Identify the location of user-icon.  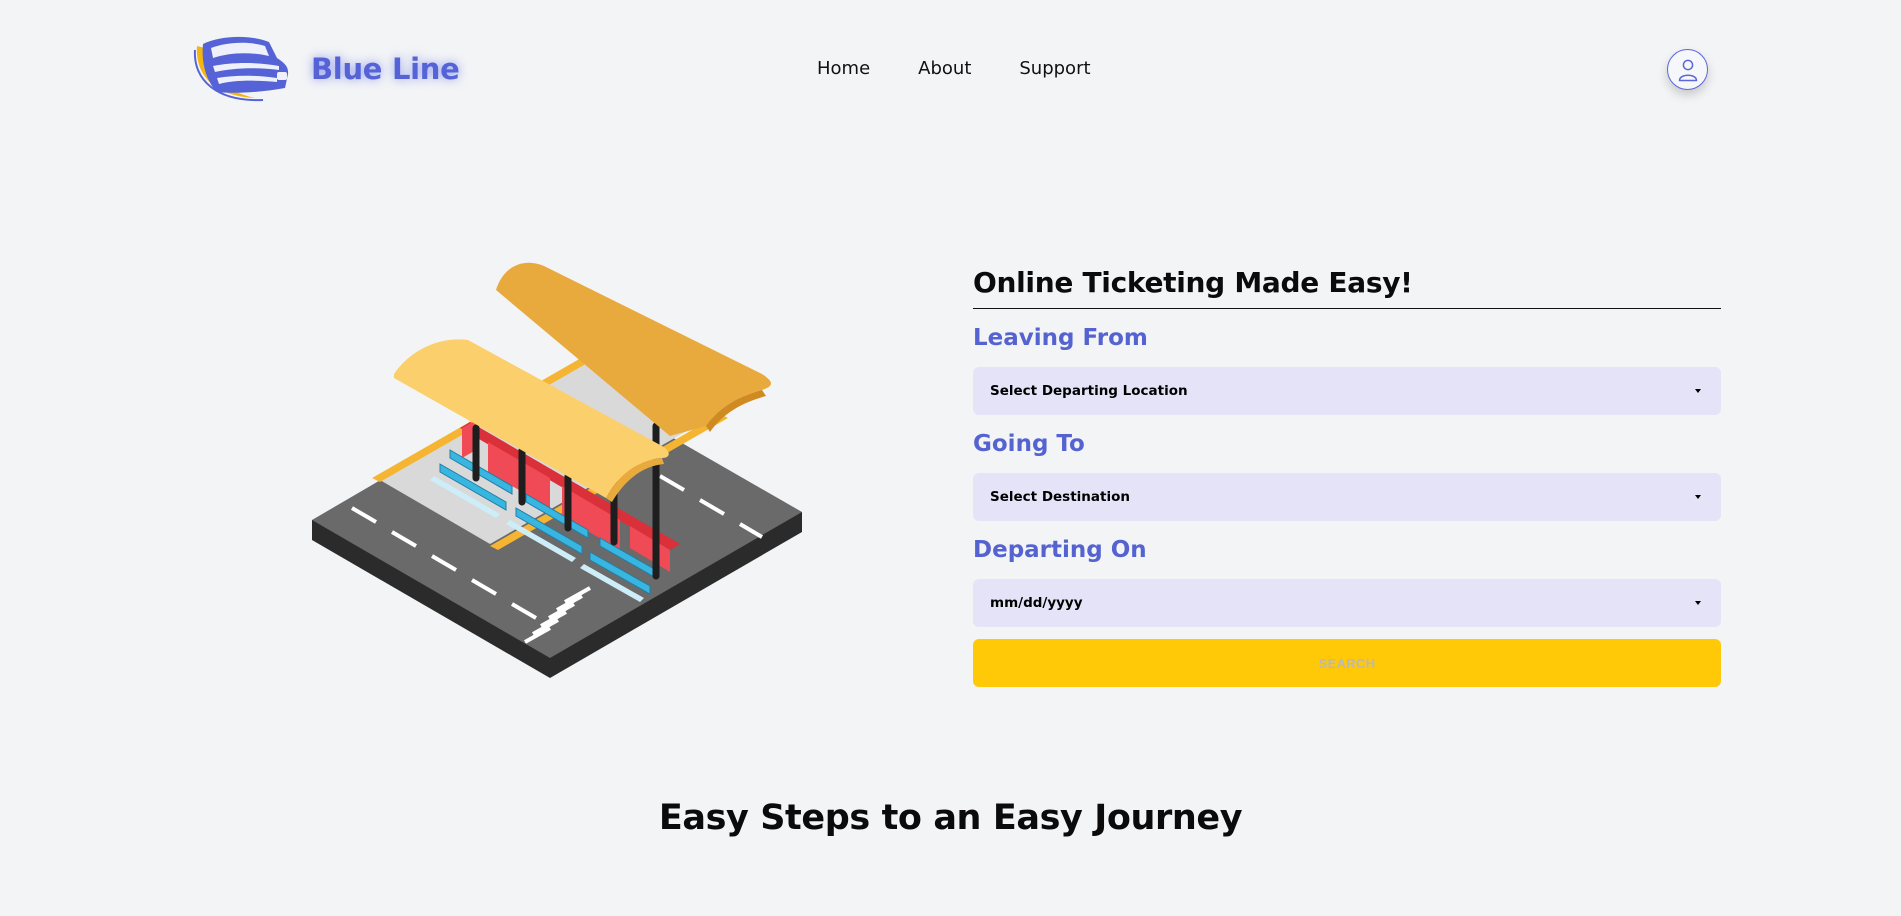
(1687, 70).